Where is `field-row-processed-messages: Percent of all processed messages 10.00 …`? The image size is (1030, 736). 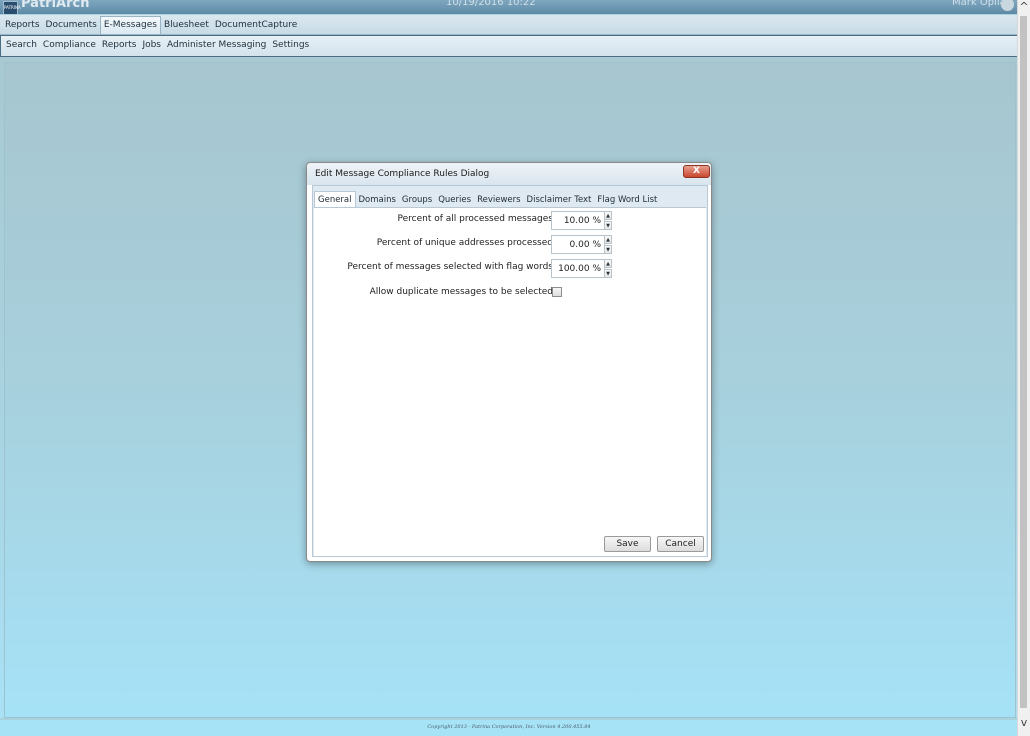 field-row-processed-messages: Percent of all processed messages 10.00 … is located at coordinates (510, 221).